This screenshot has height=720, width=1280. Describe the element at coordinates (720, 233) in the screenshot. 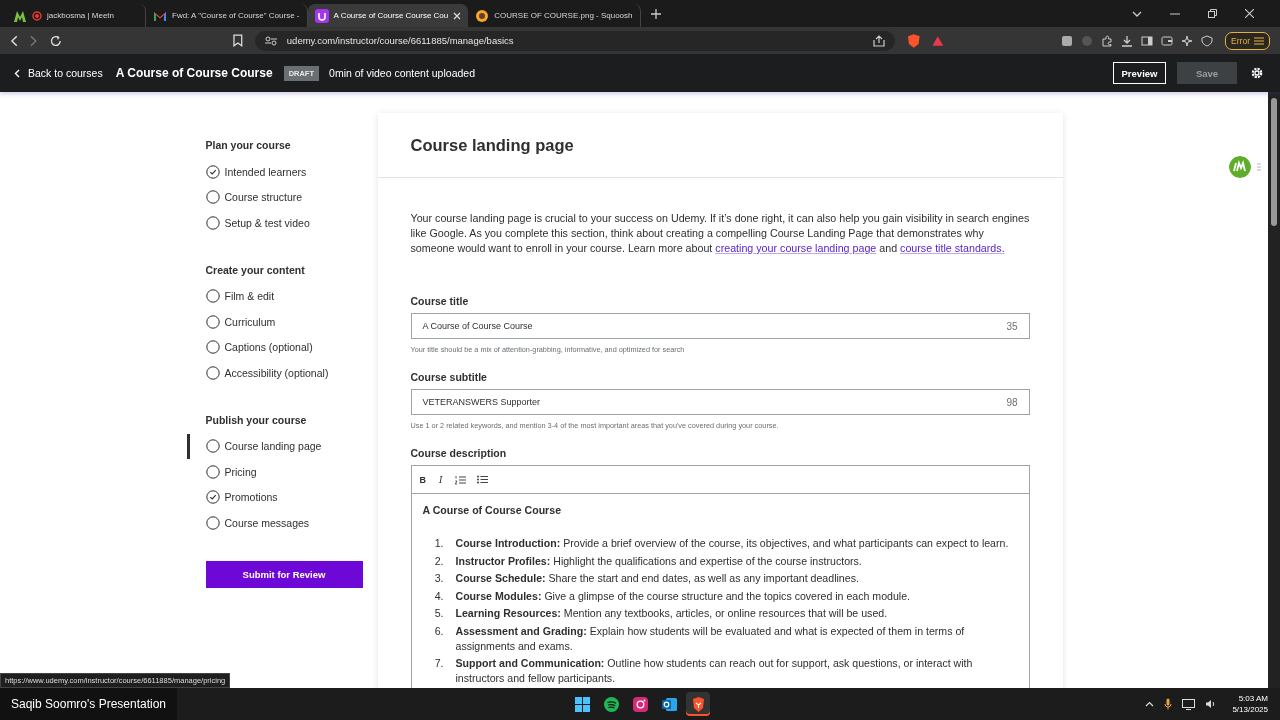

I see `intro-paragraph: Your course landing page is crucial to your success on Udemy. If it’s done right, it can also help you gain visibility in search engines like Google. As you complete this section, think about creating a compelling Course Landing Page that demonstrates why someone would want to enroll in your course. Learn more about creating your course landing page and course title standards.` at that location.